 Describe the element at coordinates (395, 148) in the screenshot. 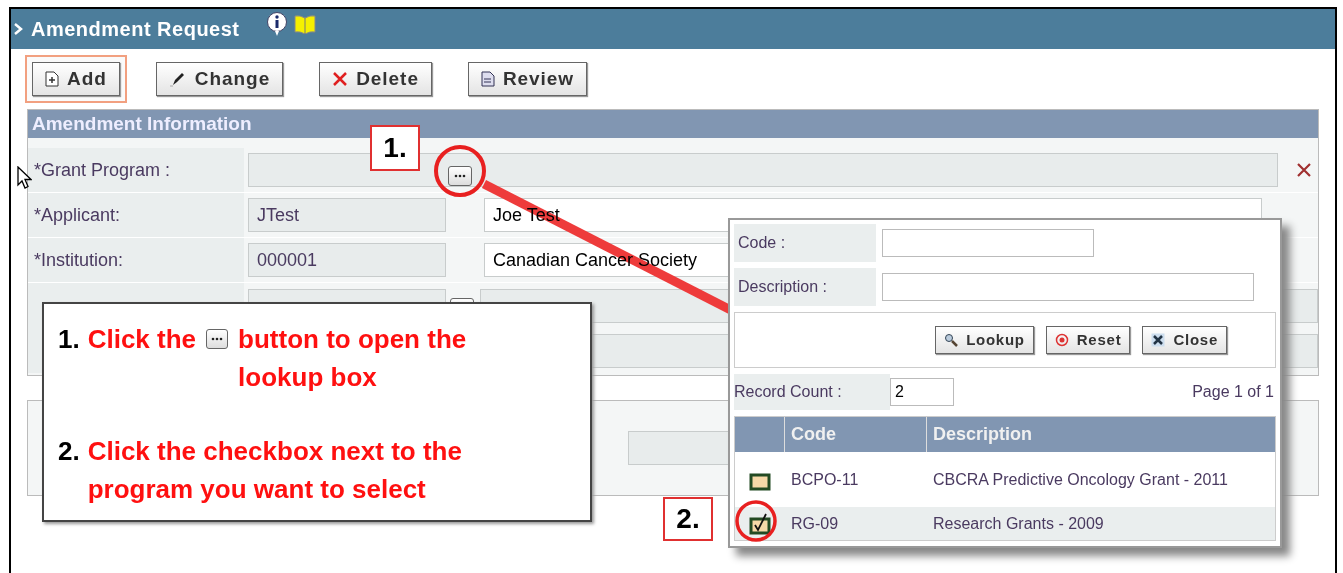

I see `step-marker: 1.` at that location.